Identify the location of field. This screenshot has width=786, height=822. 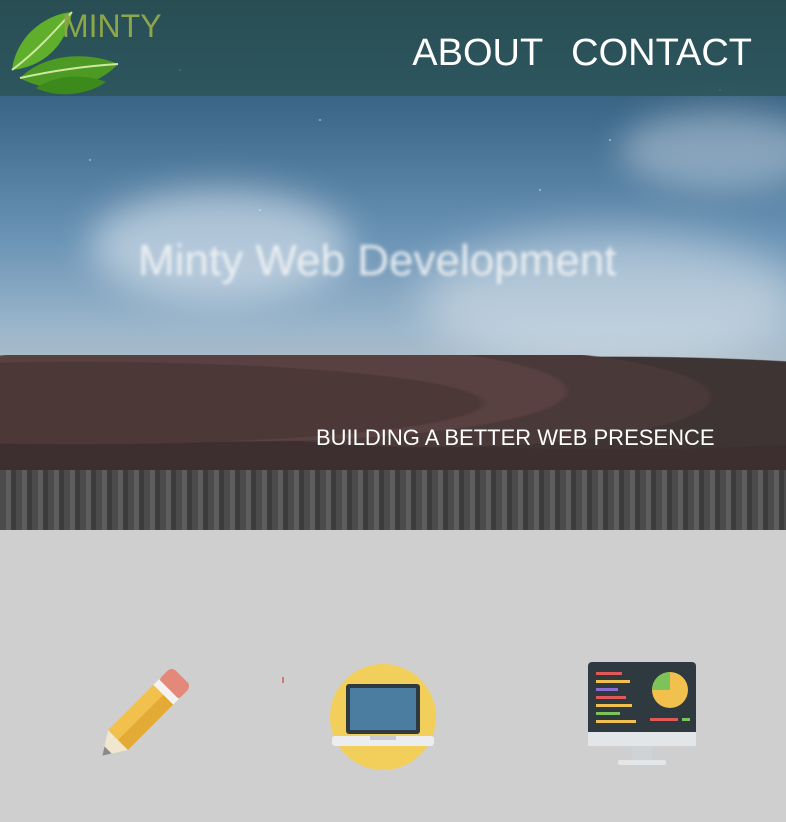
(393, 500).